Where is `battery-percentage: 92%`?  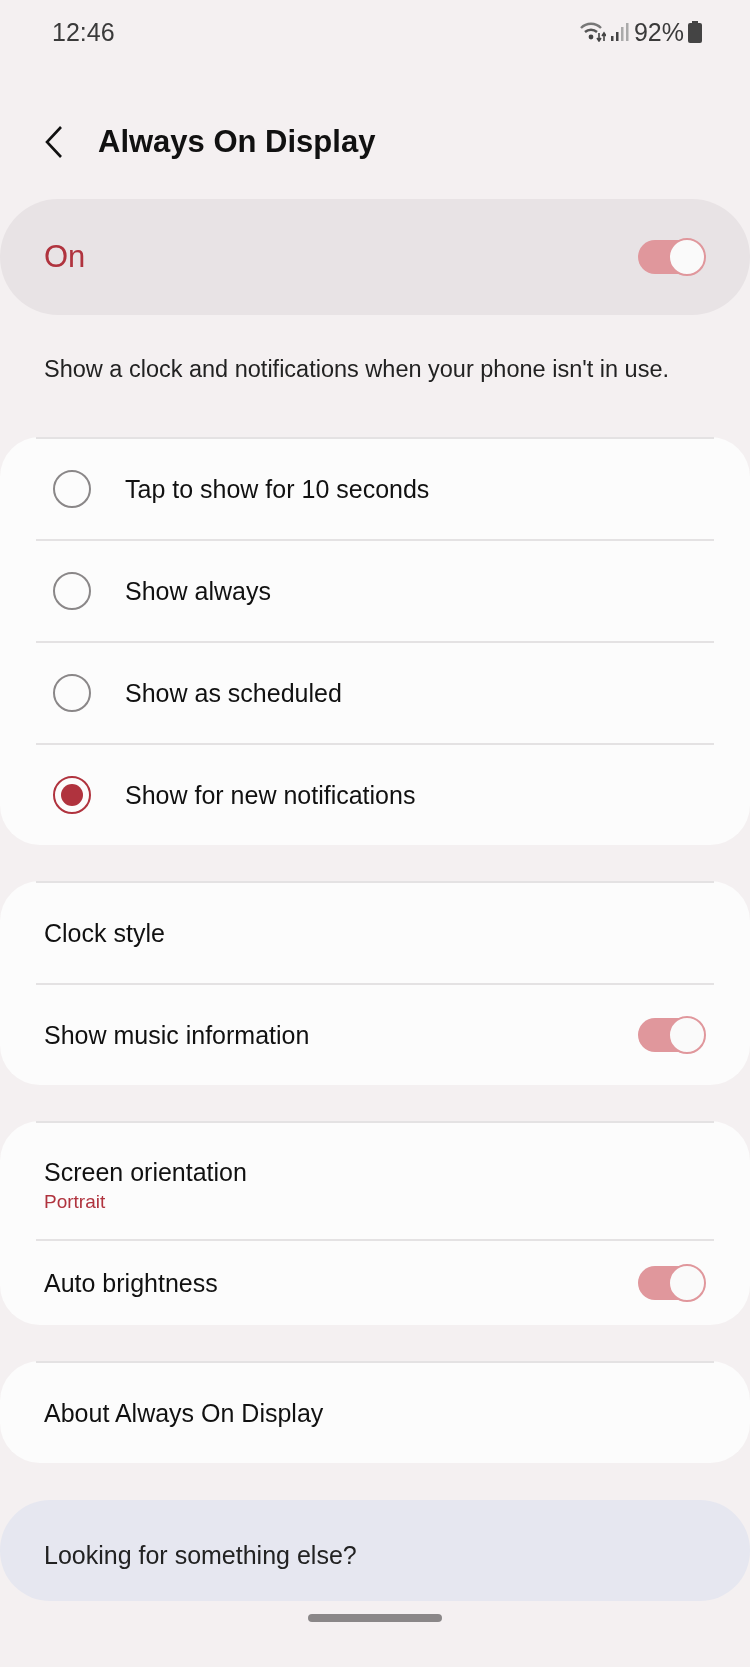 battery-percentage: 92% is located at coordinates (658, 32).